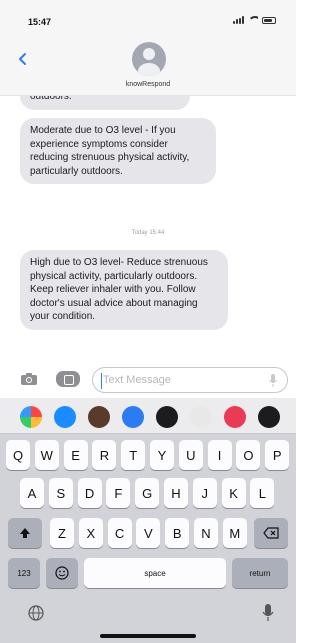  What do you see at coordinates (18, 455) in the screenshot?
I see `key-q: Q` at bounding box center [18, 455].